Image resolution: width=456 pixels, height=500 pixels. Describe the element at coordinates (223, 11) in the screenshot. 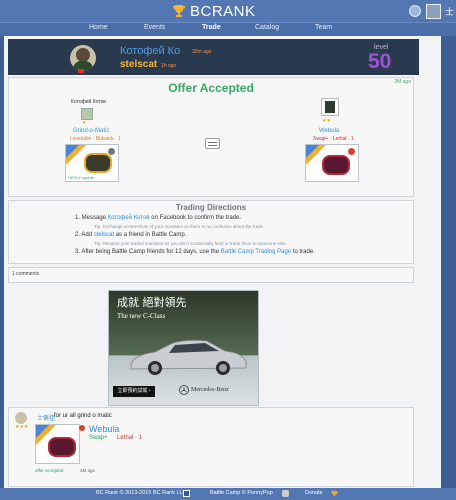

I see `logo-text: BCRANK` at that location.